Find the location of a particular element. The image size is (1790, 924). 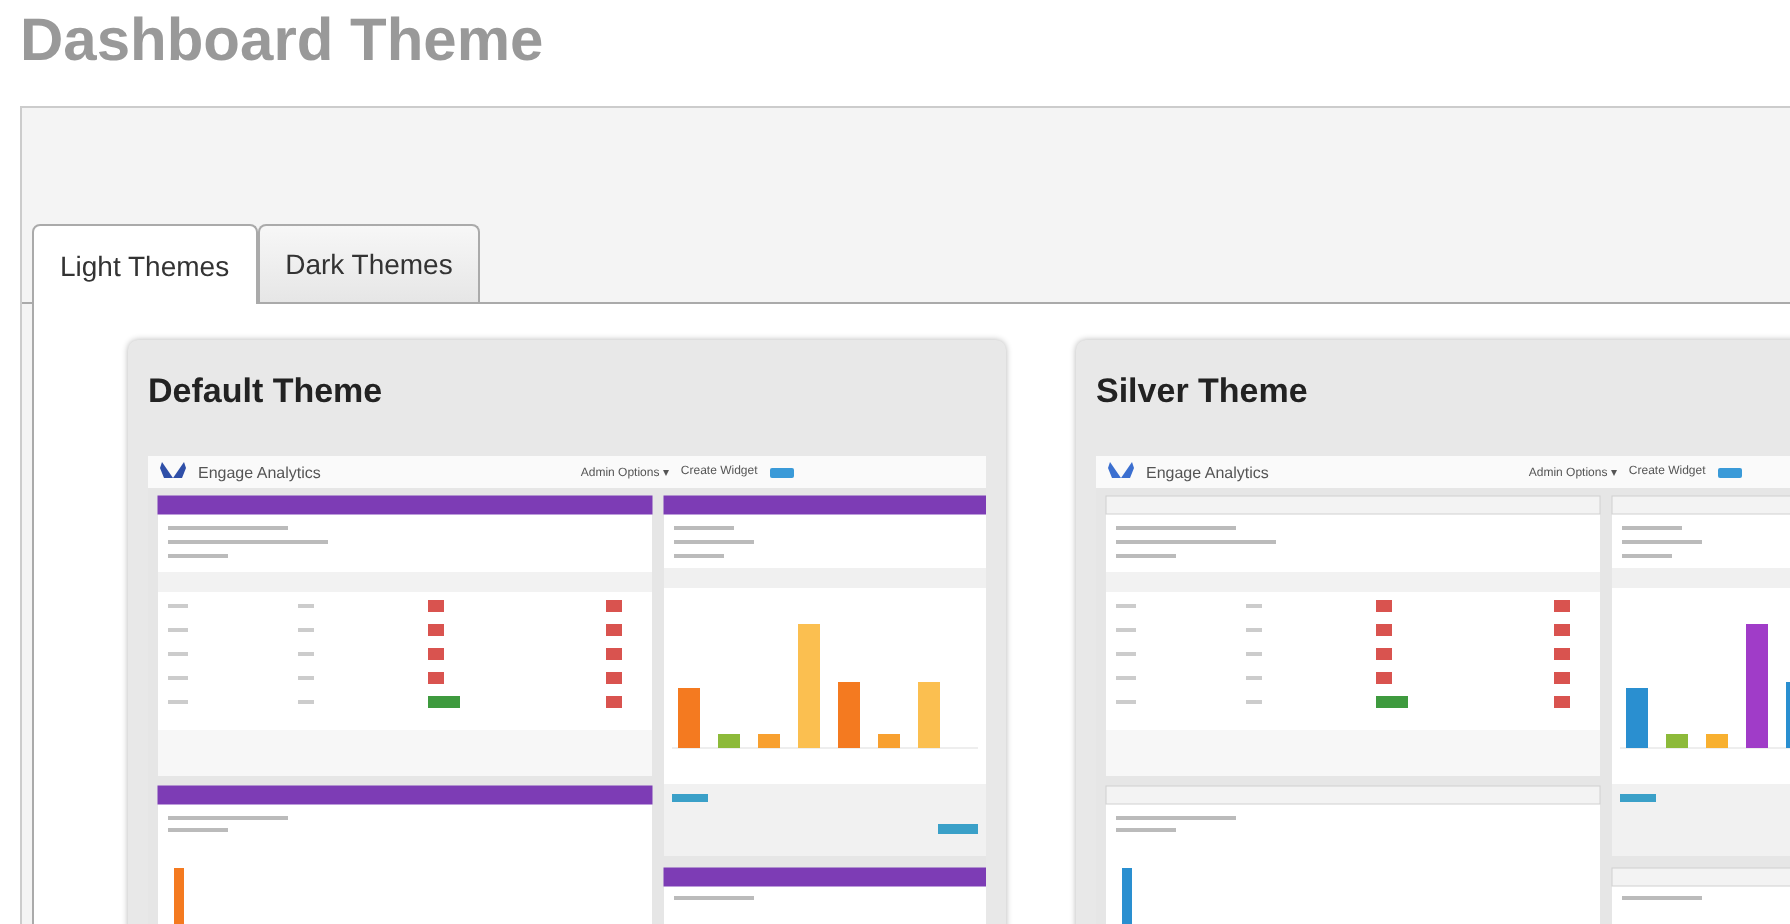

theme-name: Default Theme is located at coordinates (266, 393).